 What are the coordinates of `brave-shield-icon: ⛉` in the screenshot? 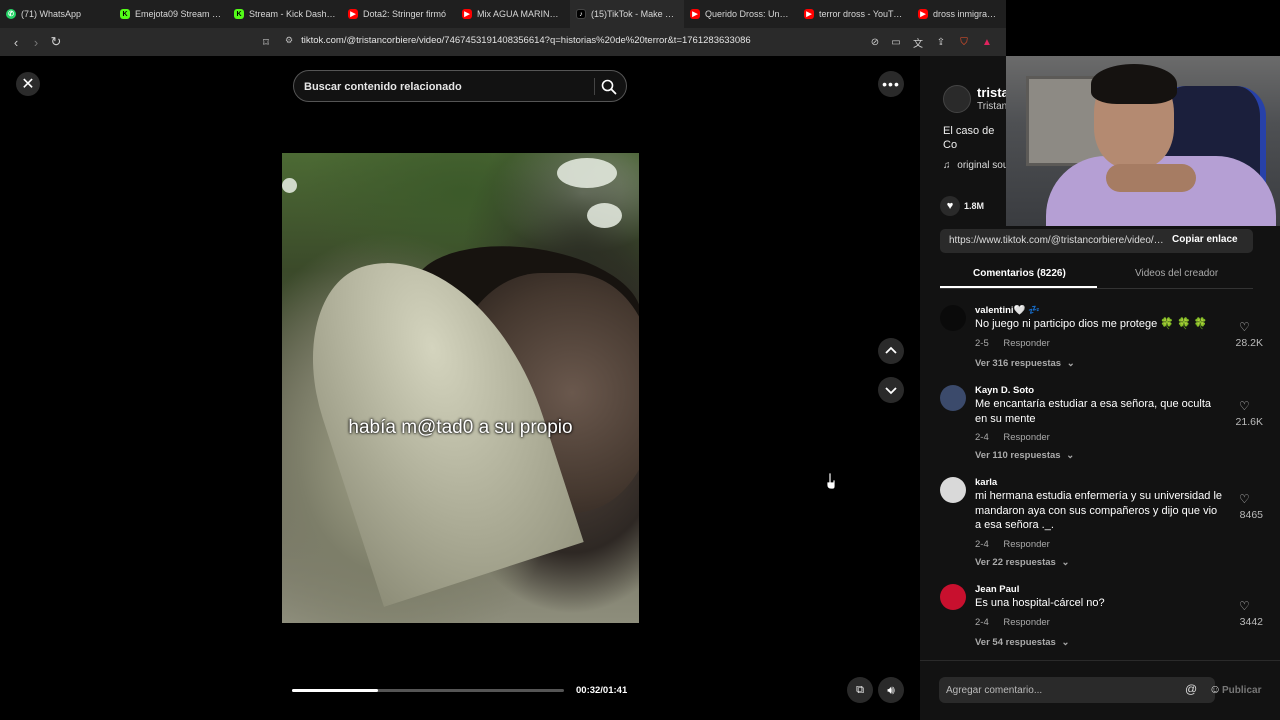 It's located at (964, 42).